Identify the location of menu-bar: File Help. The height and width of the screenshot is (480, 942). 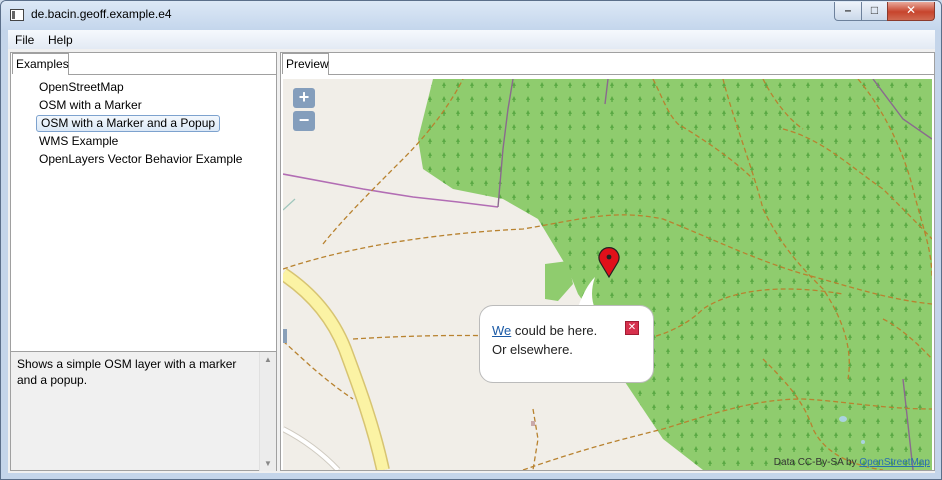
(471, 39).